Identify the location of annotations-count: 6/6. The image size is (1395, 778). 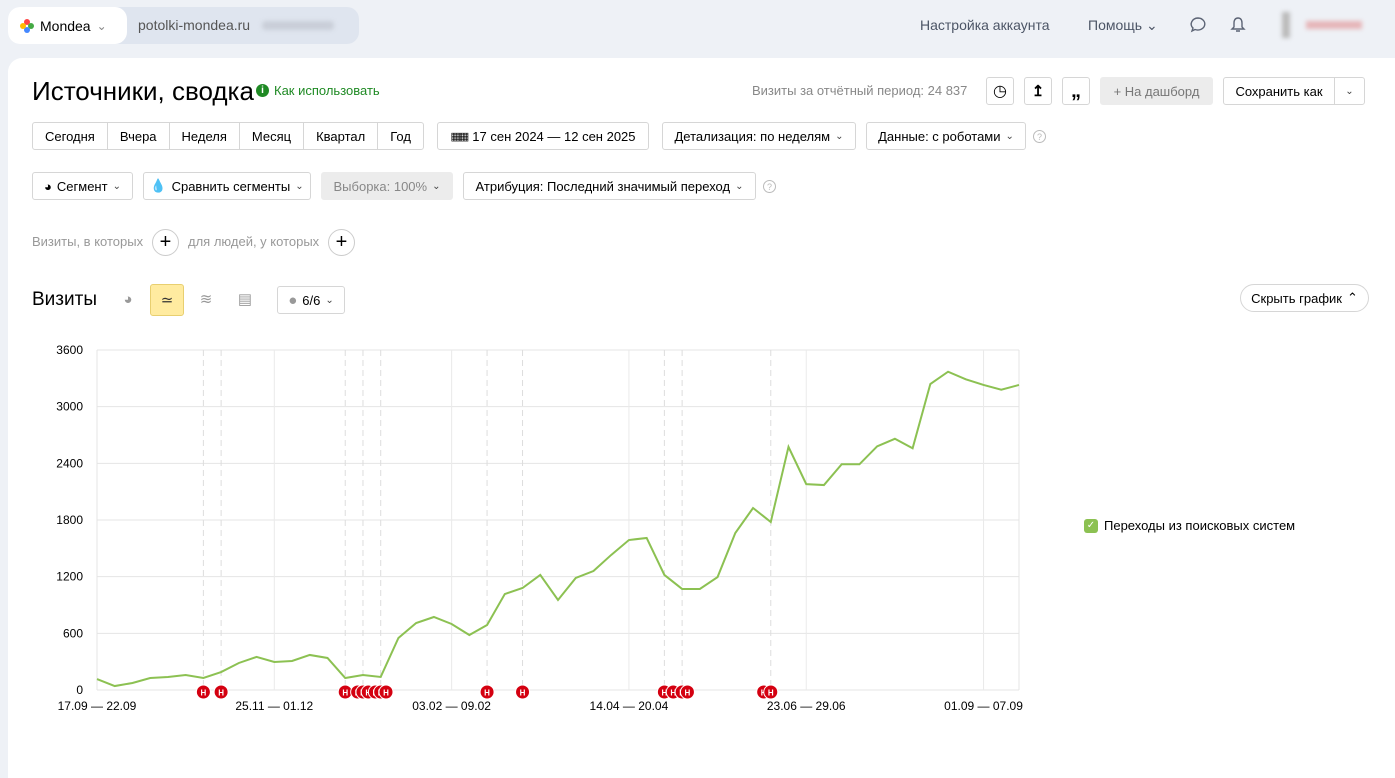
(311, 300).